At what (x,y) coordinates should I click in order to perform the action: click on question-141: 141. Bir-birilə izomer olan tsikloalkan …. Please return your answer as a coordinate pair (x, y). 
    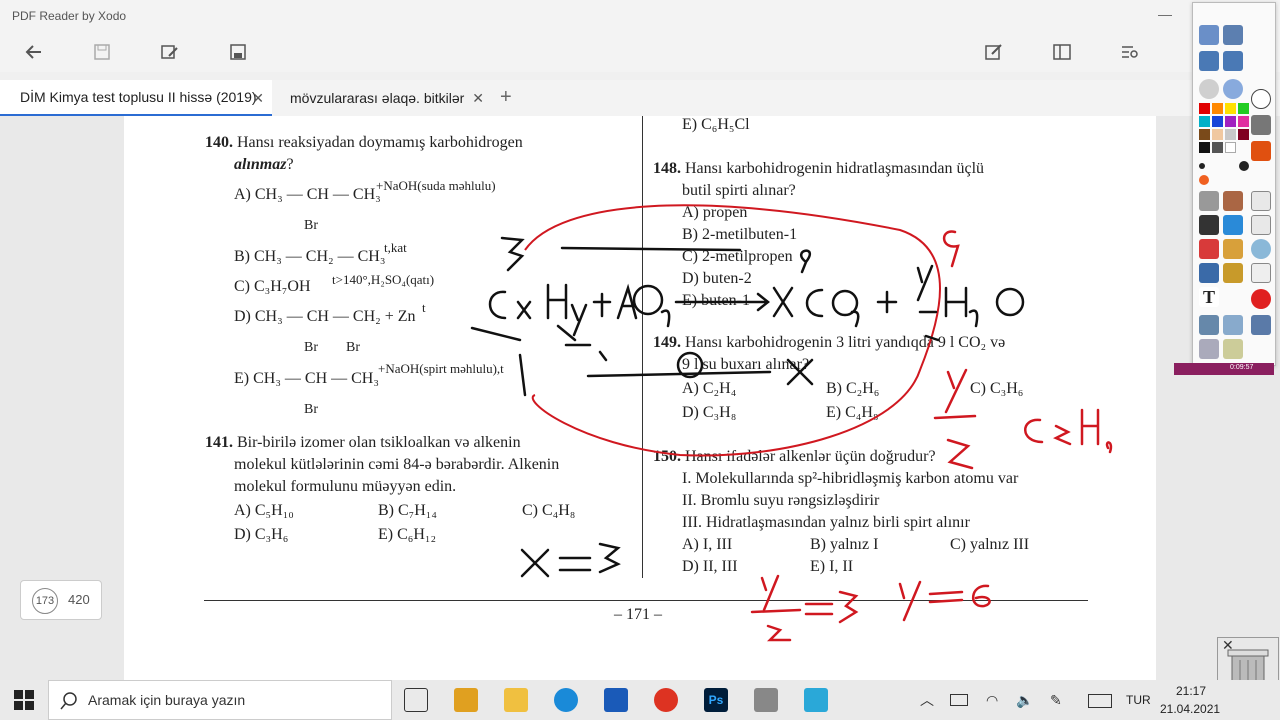
    Looking at the image, I should click on (363, 442).